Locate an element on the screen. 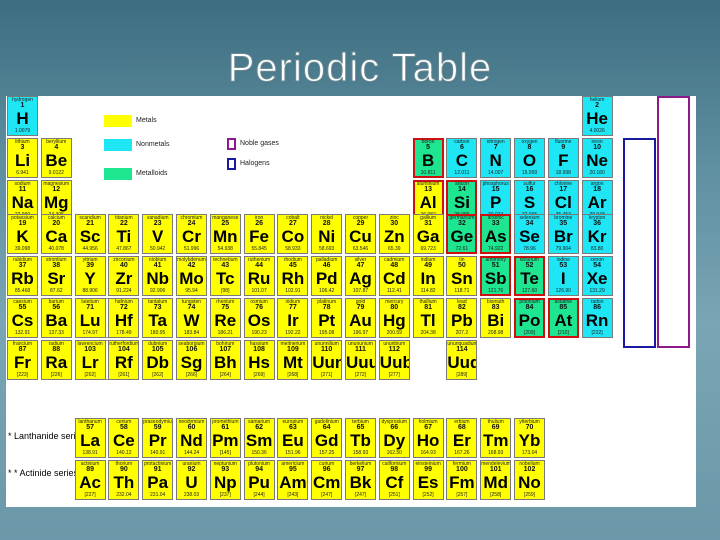 This screenshot has width=720, height=540. atomic-mass: 1.0079 is located at coordinates (22, 131).